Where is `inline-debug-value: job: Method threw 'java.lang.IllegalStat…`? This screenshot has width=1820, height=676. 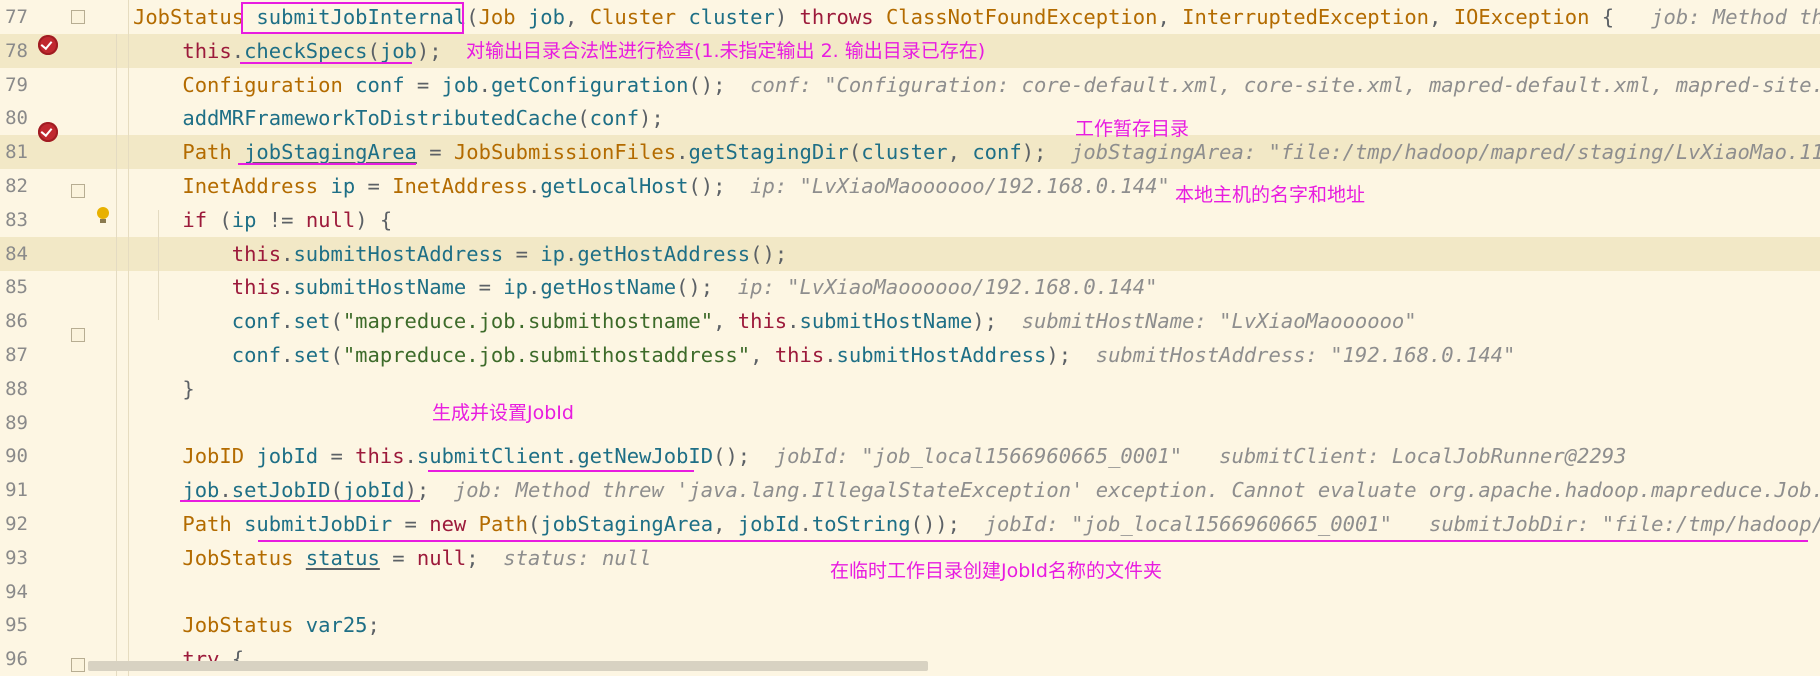
inline-debug-value: job: Method threw 'java.lang.IllegalStat… is located at coordinates (1136, 490).